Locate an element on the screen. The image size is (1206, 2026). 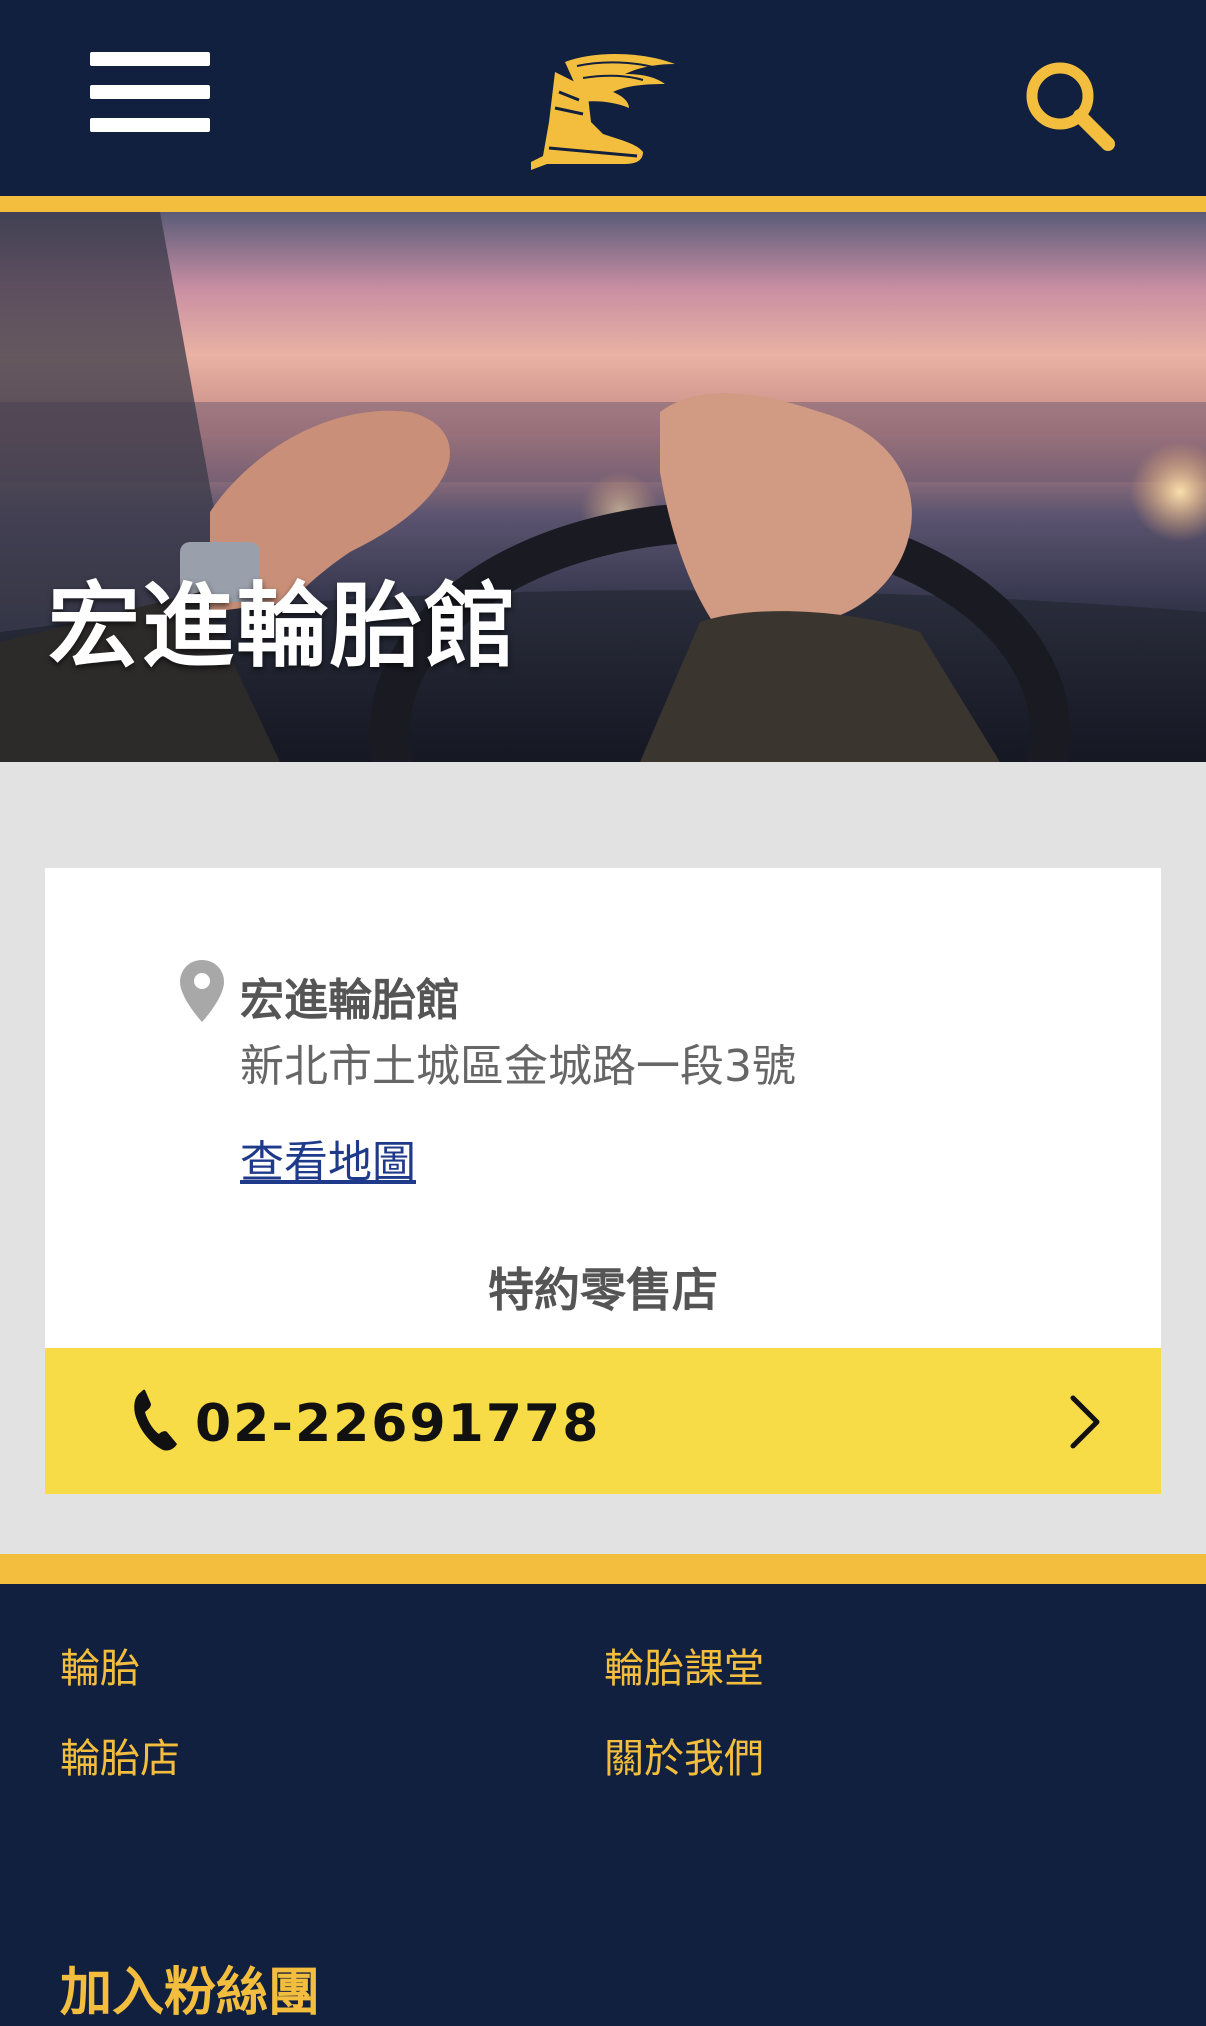
footer-link-about-us: 關於我們 is located at coordinates (684, 1755).